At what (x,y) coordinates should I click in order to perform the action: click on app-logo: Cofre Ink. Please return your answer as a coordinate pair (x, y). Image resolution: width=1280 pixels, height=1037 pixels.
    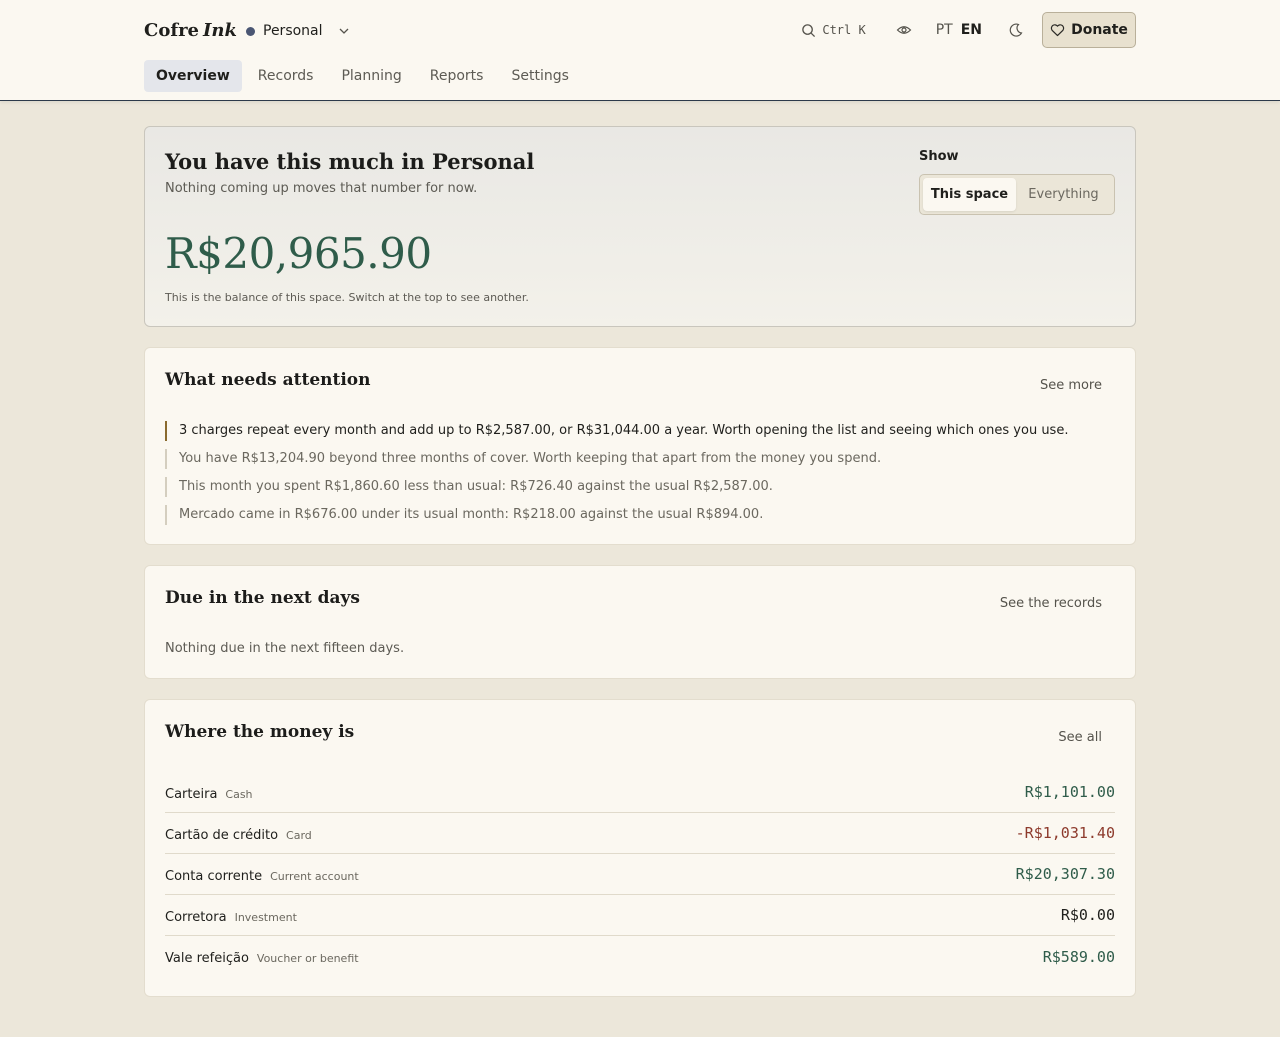
    Looking at the image, I should click on (190, 30).